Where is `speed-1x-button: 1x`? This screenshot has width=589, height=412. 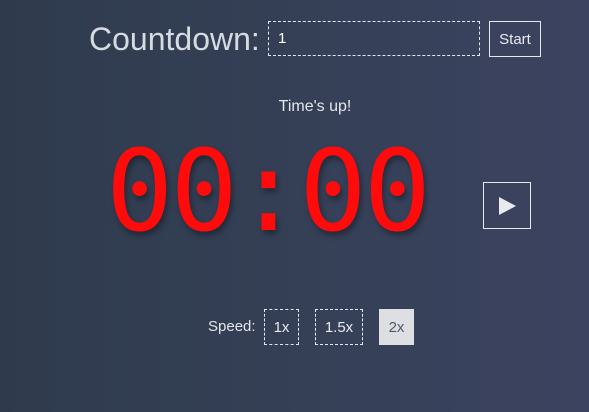
speed-1x-button: 1x is located at coordinates (281, 327).